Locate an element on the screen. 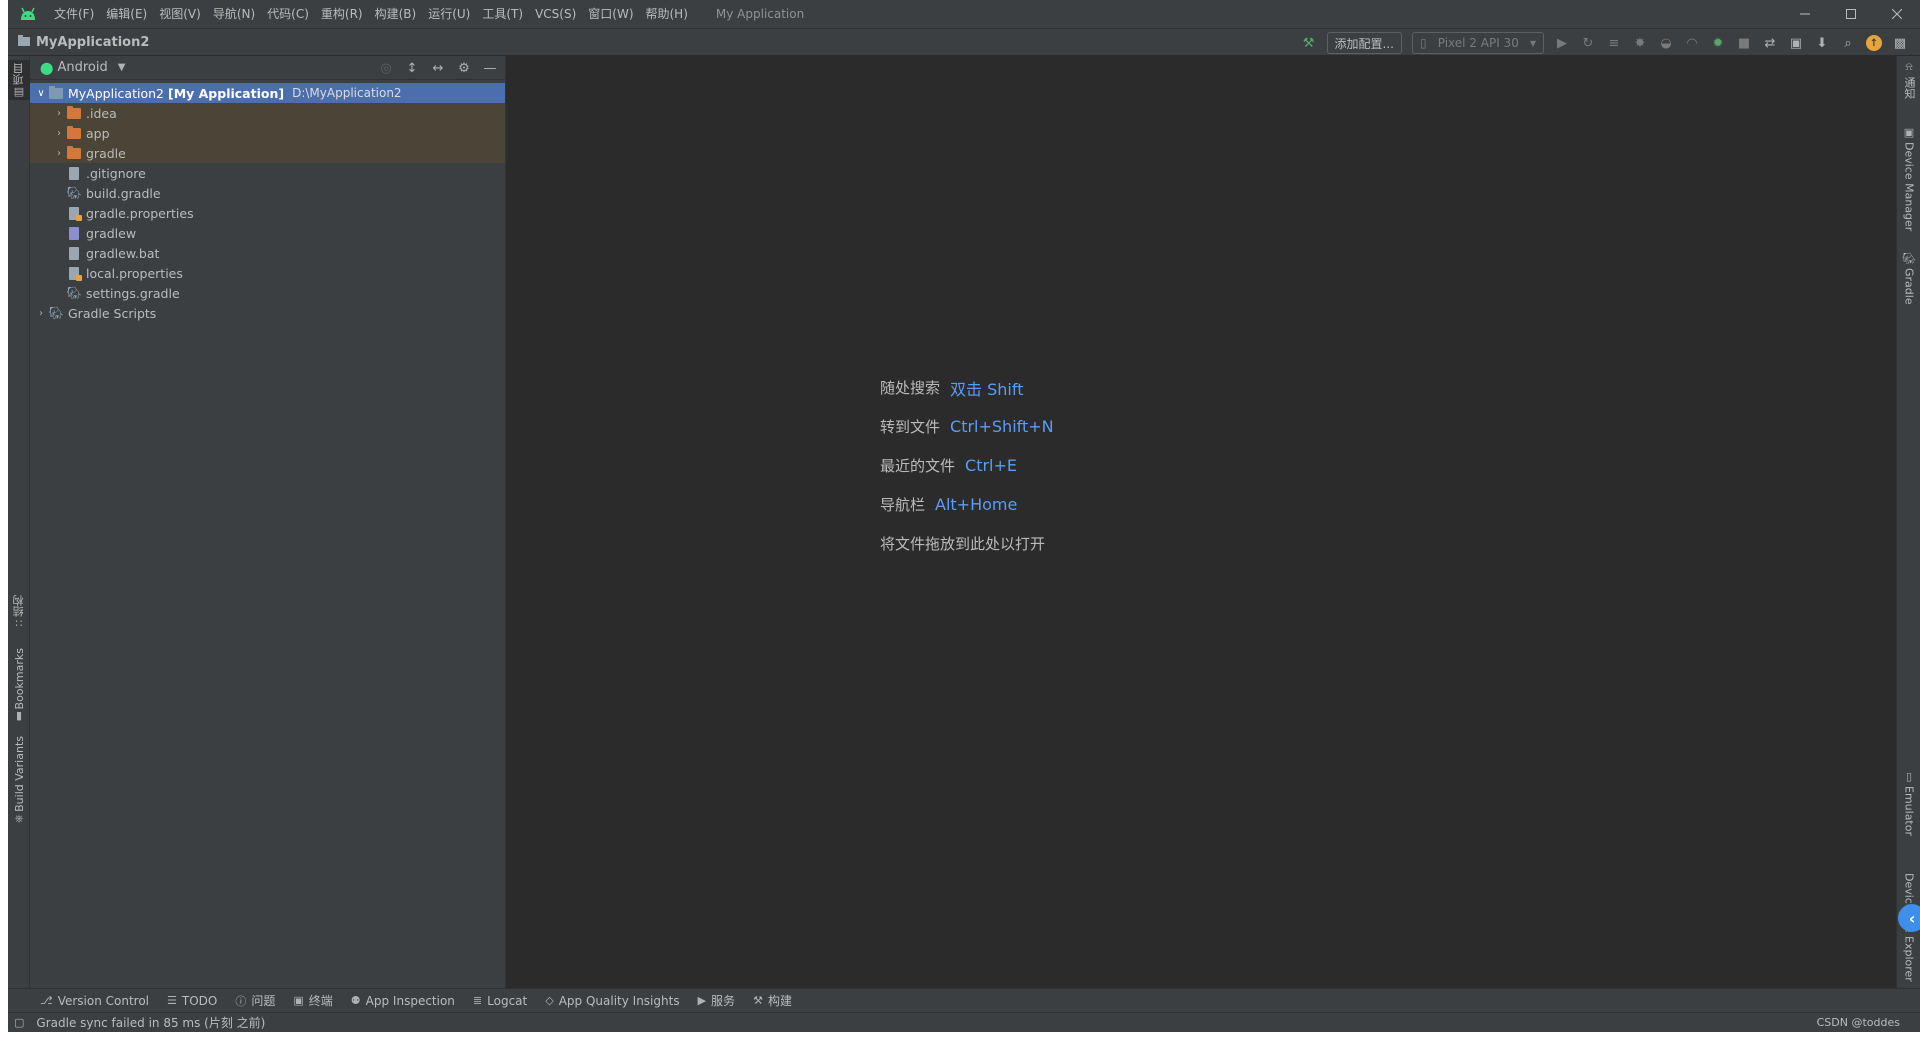  collapse-all-icon: ↔ is located at coordinates (438, 68).